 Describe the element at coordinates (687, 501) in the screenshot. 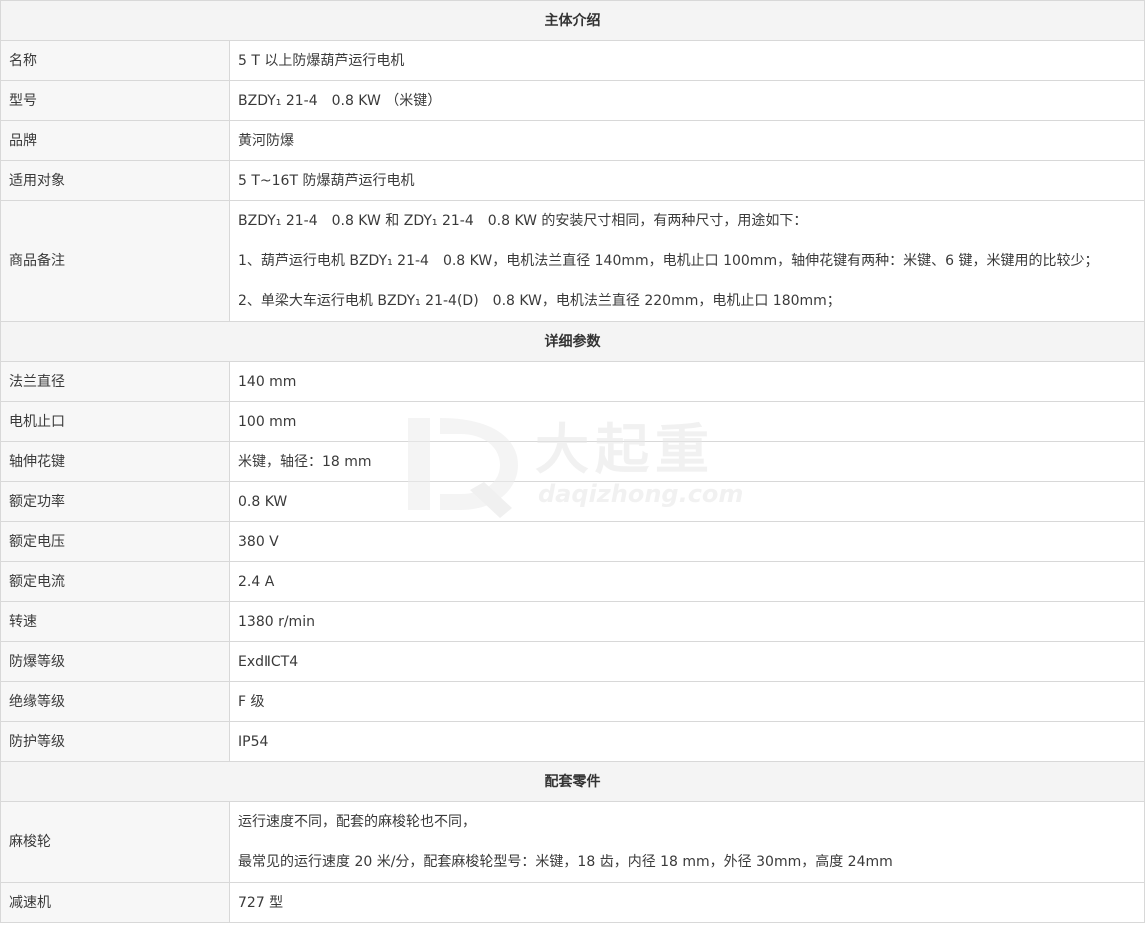

I see `row-value: 0.8 KW` at that location.